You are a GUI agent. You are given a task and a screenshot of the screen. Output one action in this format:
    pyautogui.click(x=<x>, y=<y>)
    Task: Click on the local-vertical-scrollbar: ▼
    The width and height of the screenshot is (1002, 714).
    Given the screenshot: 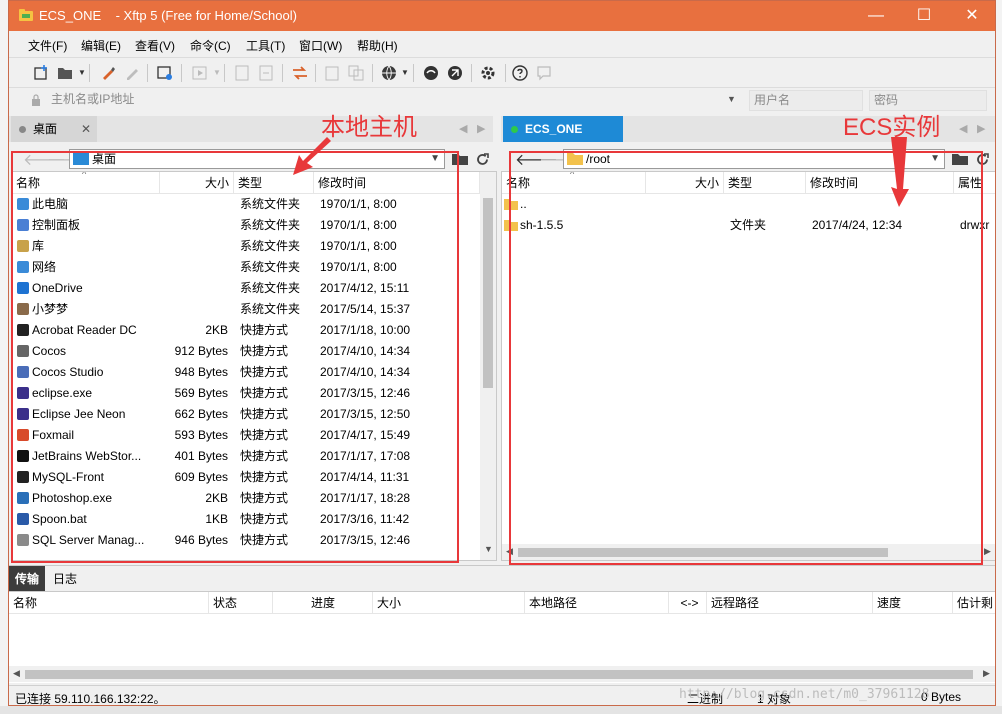 What is the action you would take?
    pyautogui.click(x=488, y=366)
    